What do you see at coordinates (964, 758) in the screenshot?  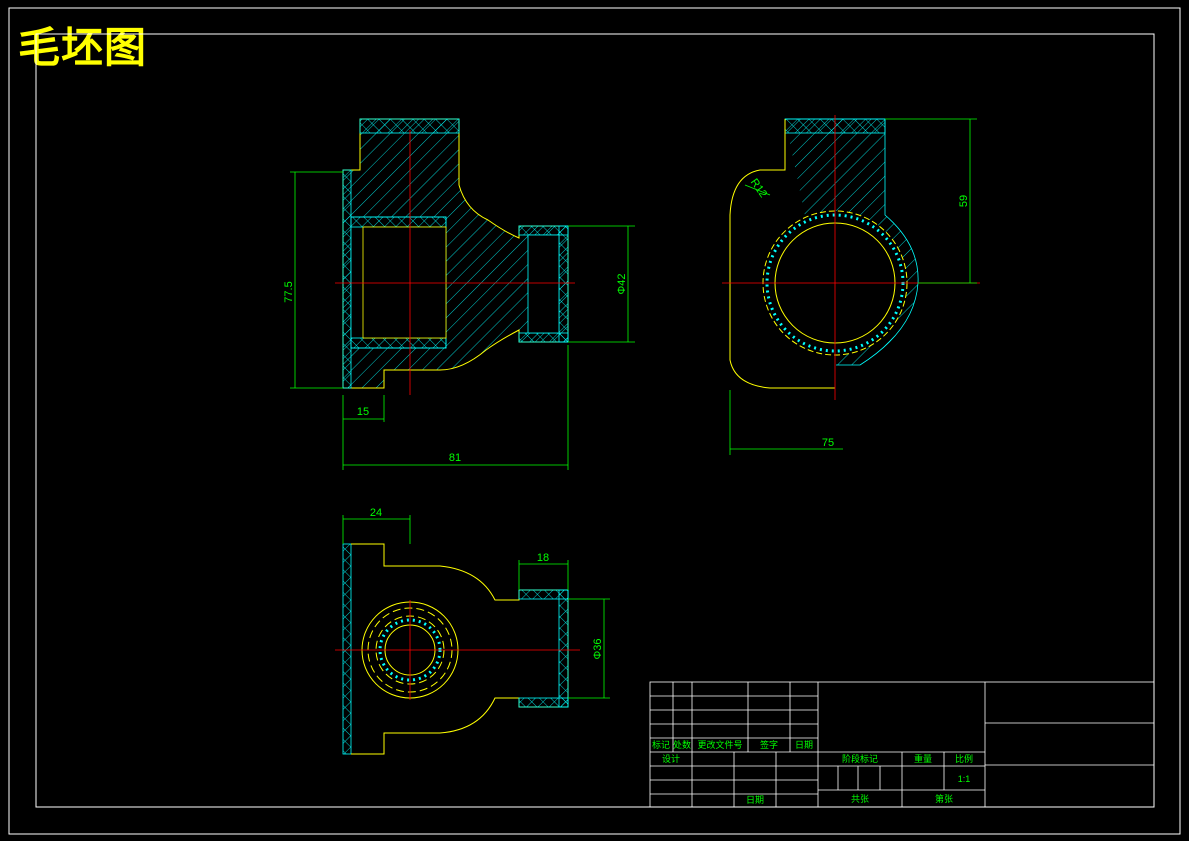 I see `tb-scale-label: 比例` at bounding box center [964, 758].